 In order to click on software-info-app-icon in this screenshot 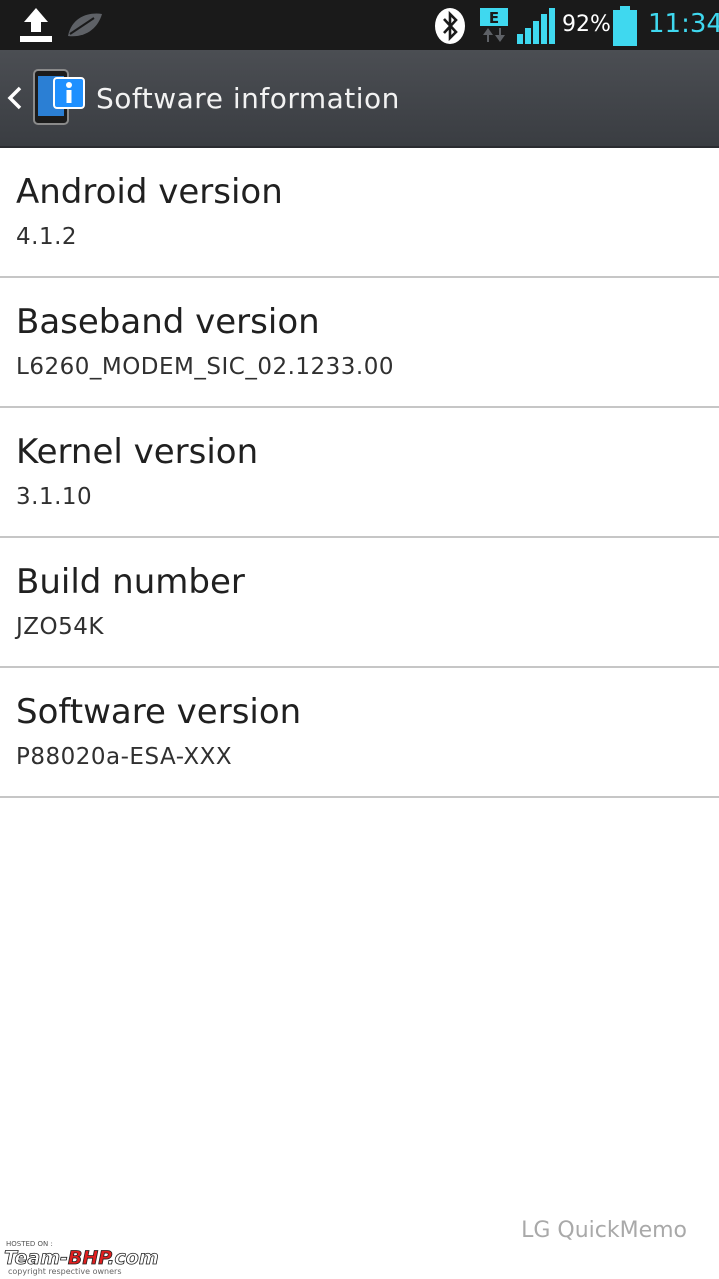, I will do `click(59, 97)`.